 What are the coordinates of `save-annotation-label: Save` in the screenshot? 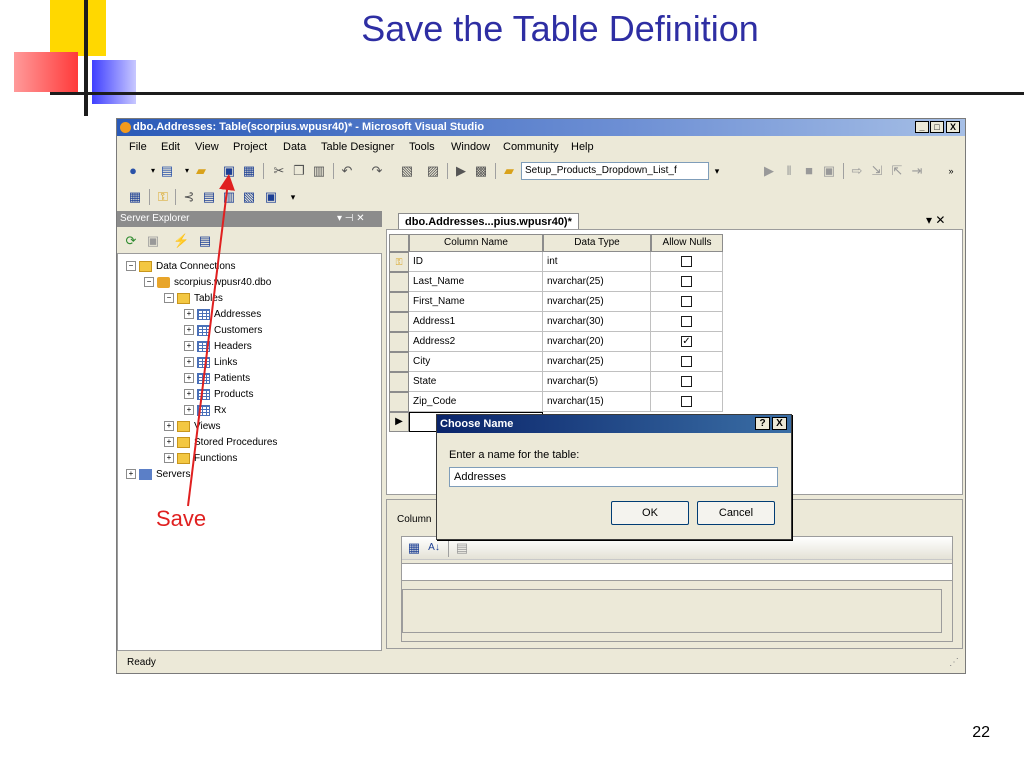 It's located at (181, 518).